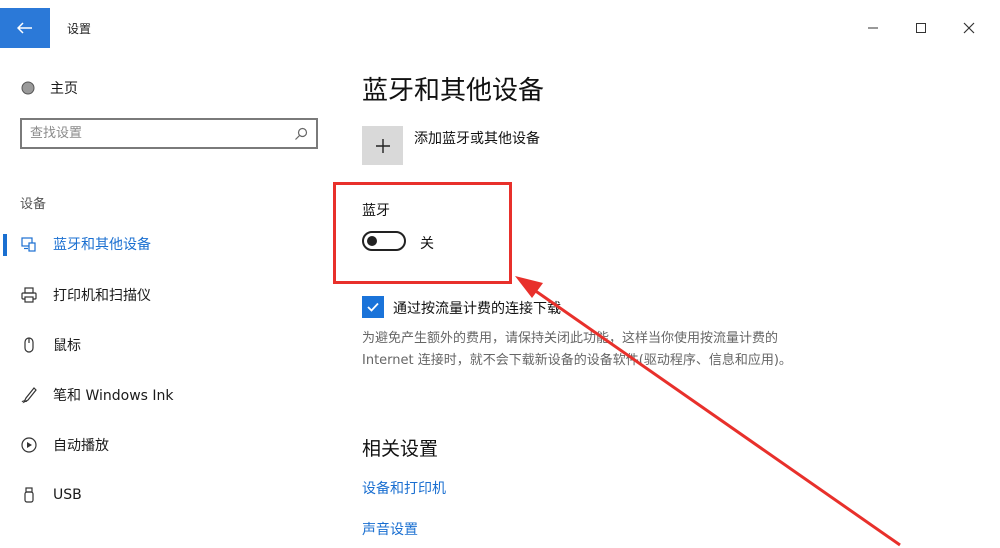 This screenshot has height=548, width=1000. Describe the element at coordinates (29, 244) in the screenshot. I see `bluetooth-devices-icon` at that location.